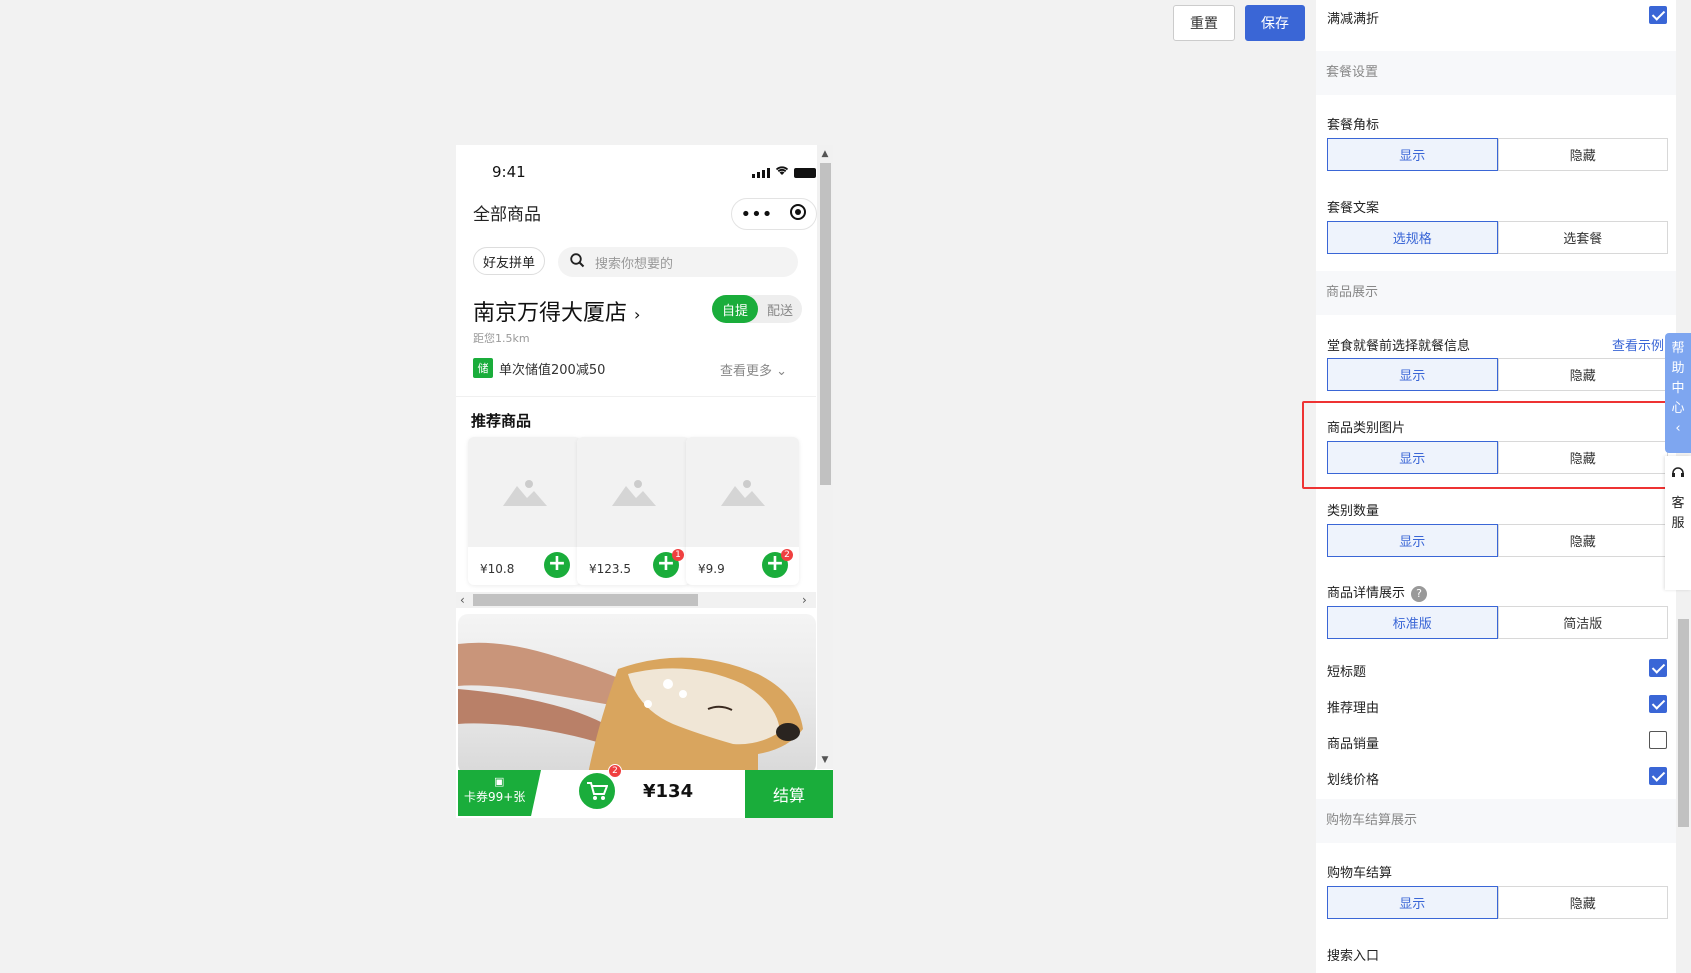  Describe the element at coordinates (1658, 668) in the screenshot. I see `short-title-checkbox` at that location.